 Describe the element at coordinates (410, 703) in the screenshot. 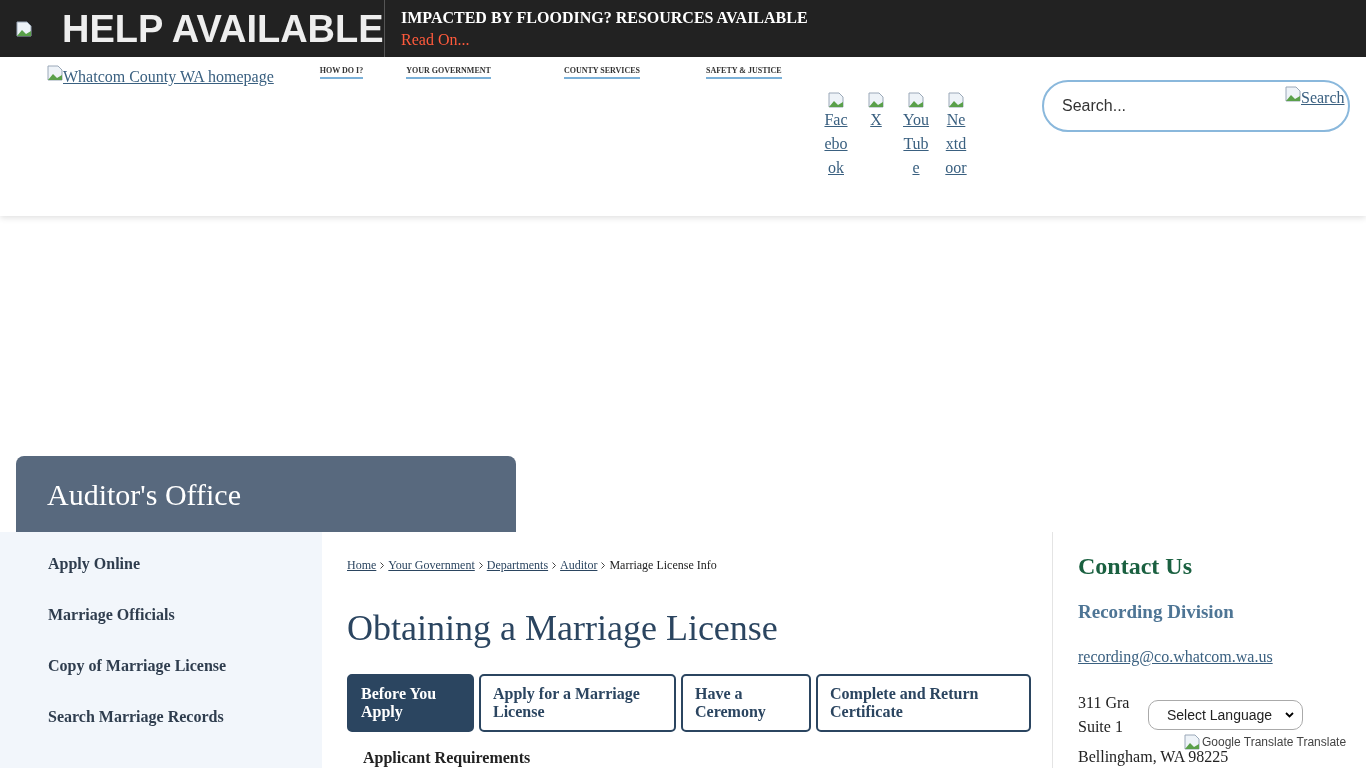

I see `tab: Before You Apply` at that location.